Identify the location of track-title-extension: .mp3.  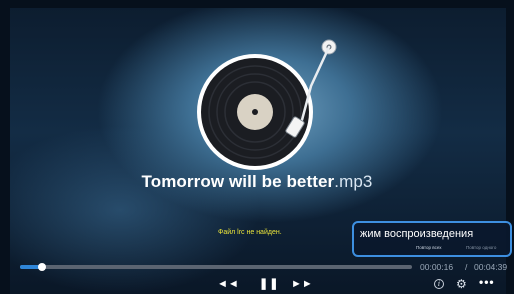
(353, 181).